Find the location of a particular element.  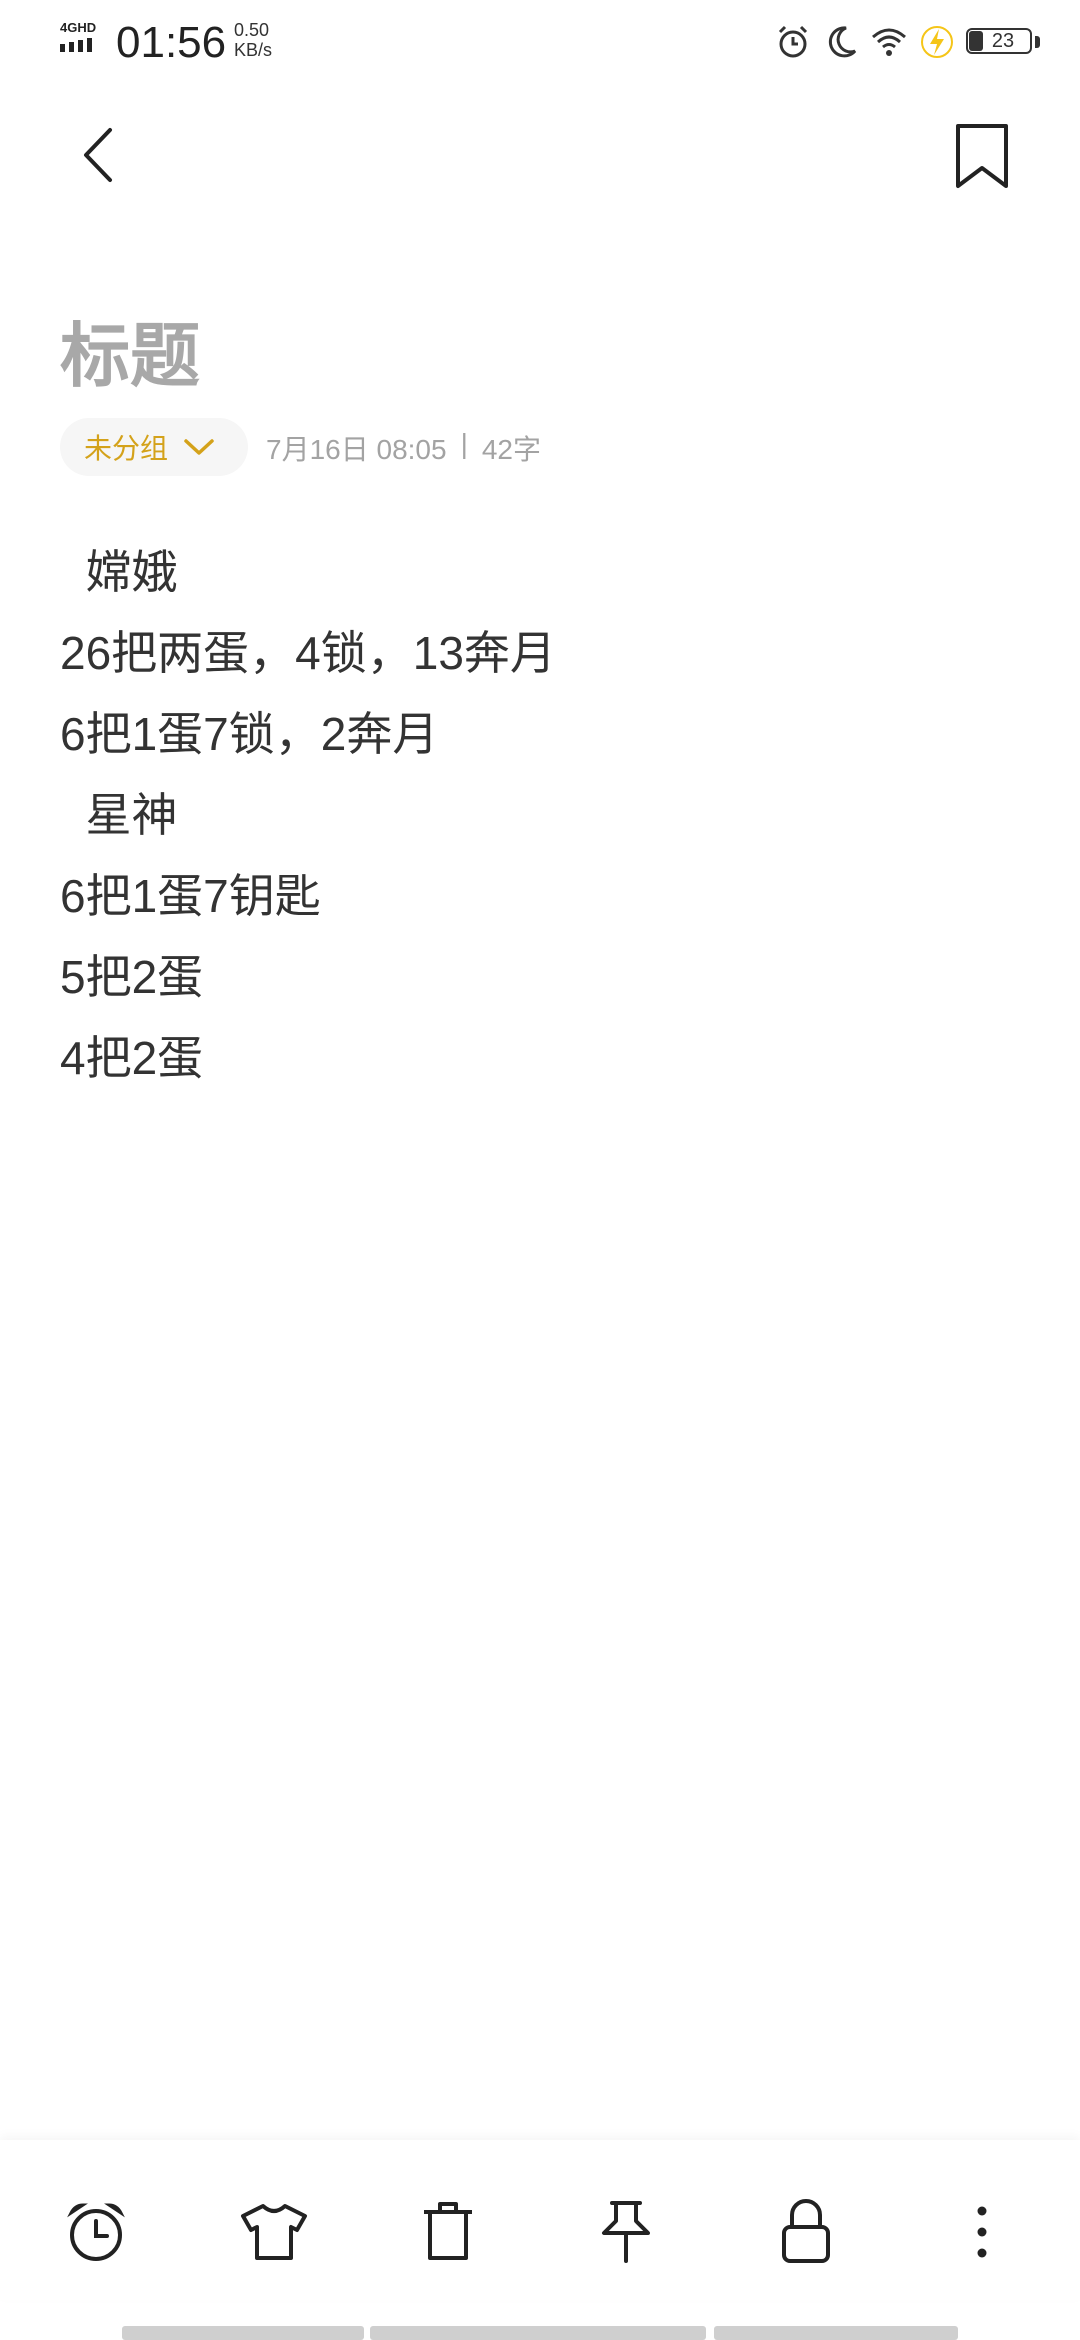

chevron-left-icon is located at coordinates (98, 155).